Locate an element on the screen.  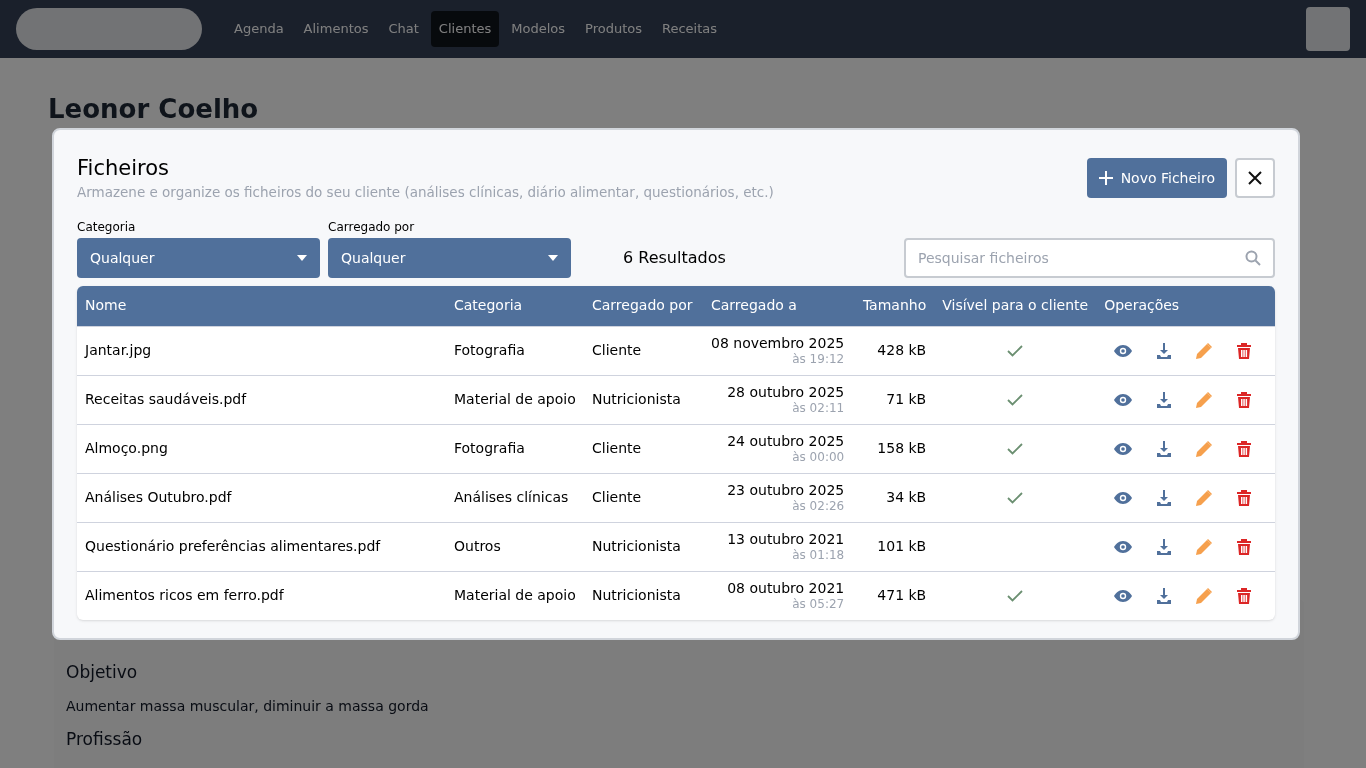
nav-link: Agenda is located at coordinates (259, 29).